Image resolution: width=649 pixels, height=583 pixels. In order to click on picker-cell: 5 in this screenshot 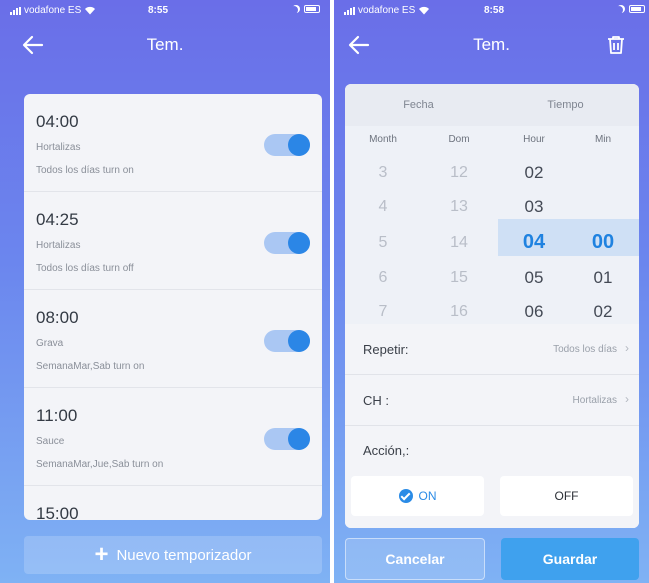, I will do `click(383, 242)`.